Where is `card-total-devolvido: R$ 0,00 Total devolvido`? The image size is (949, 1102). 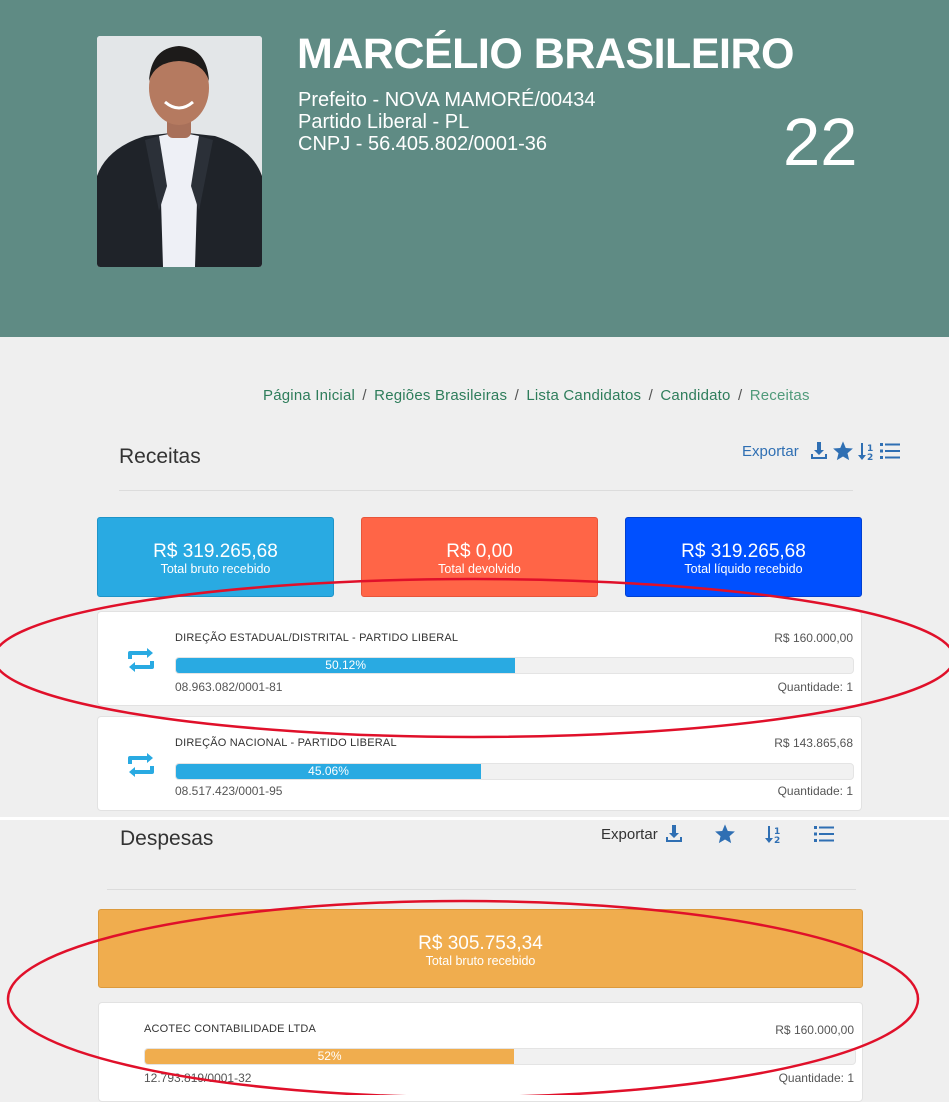 card-total-devolvido: R$ 0,00 Total devolvido is located at coordinates (479, 557).